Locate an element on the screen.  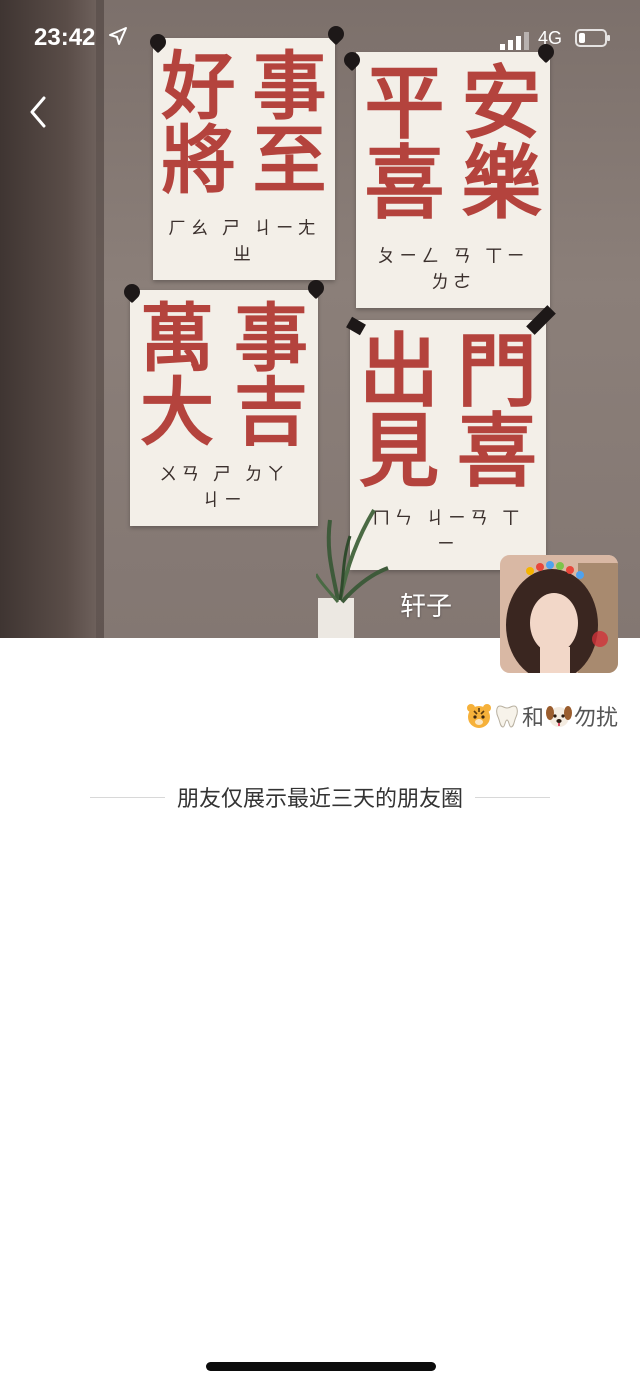
profile-nickname: 轩子 is located at coordinates (426, 607).